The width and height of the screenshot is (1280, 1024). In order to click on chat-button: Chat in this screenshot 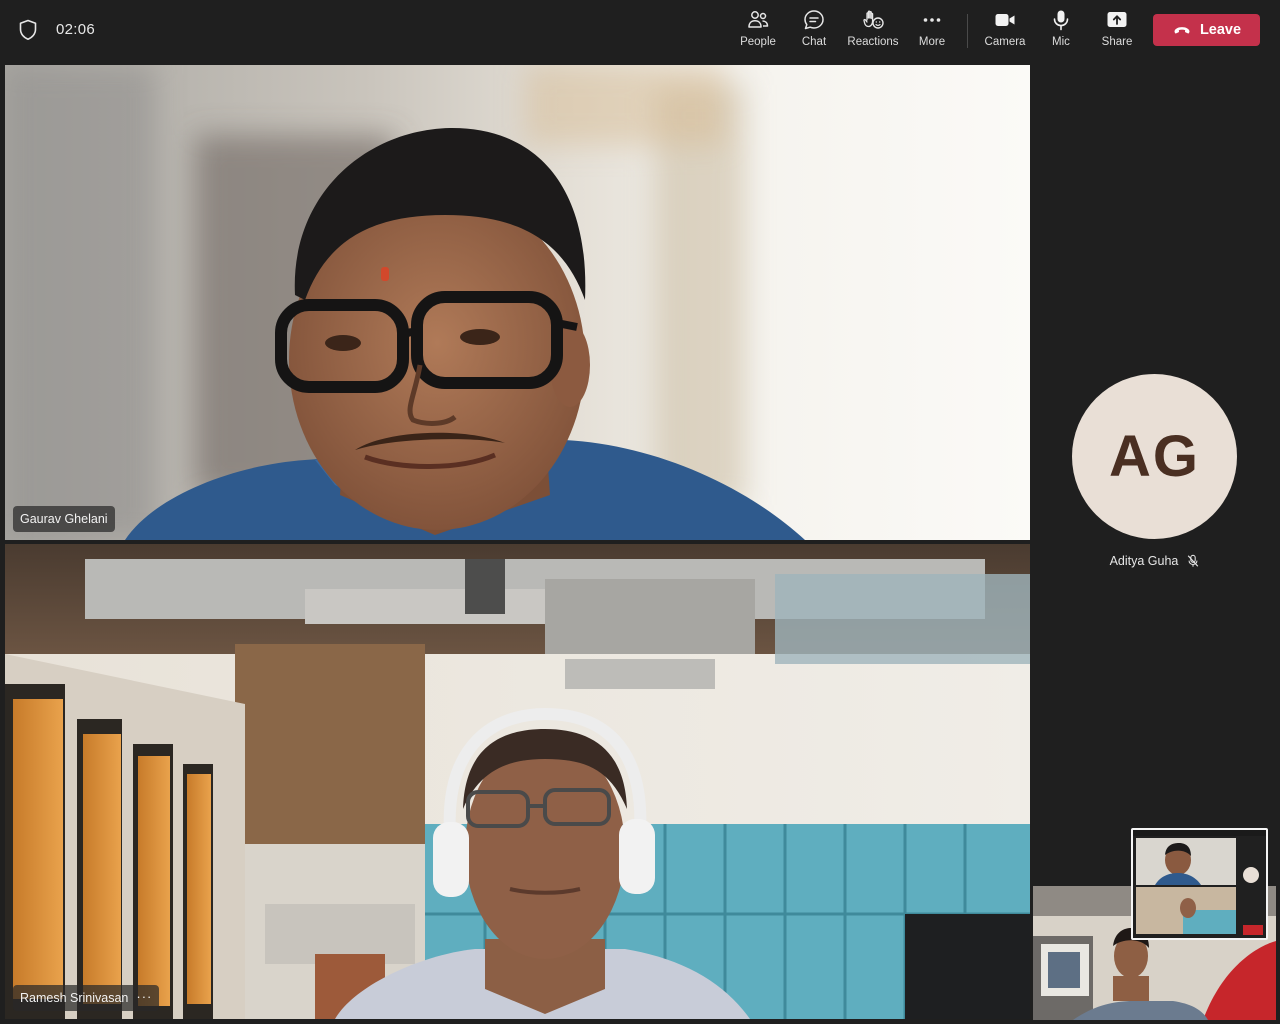, I will do `click(814, 31)`.